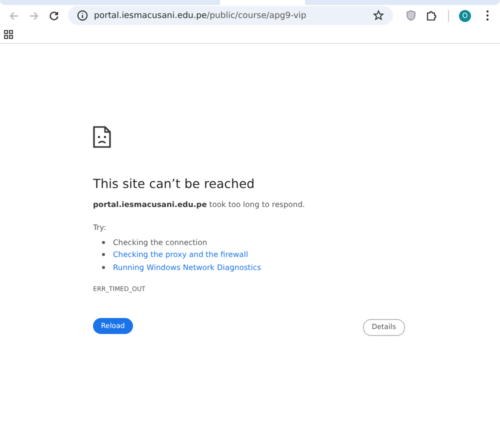 Image resolution: width=500 pixels, height=438 pixels. I want to click on star-icon, so click(378, 15).